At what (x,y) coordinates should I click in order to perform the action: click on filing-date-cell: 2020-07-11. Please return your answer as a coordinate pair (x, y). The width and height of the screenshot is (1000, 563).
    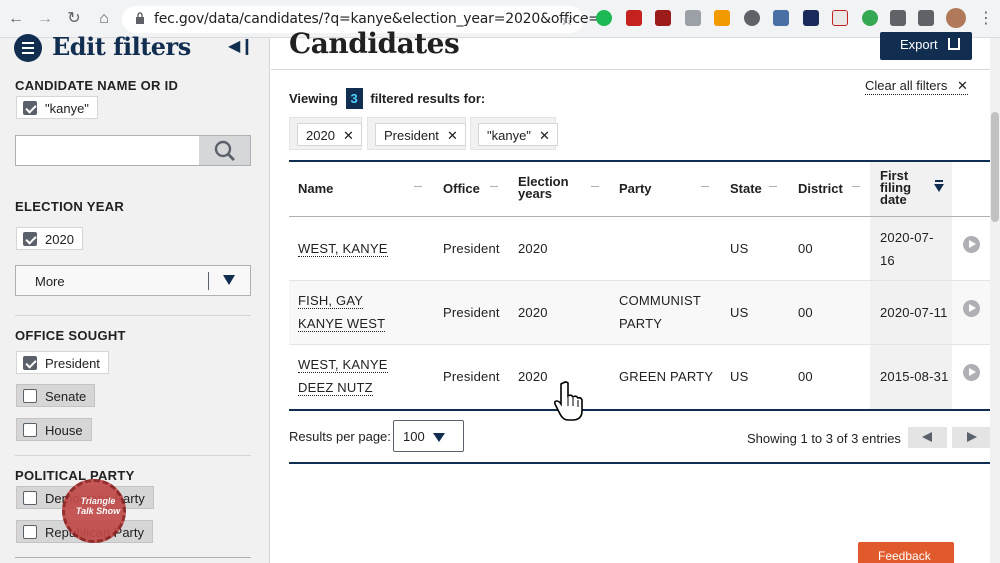
    Looking at the image, I should click on (914, 312).